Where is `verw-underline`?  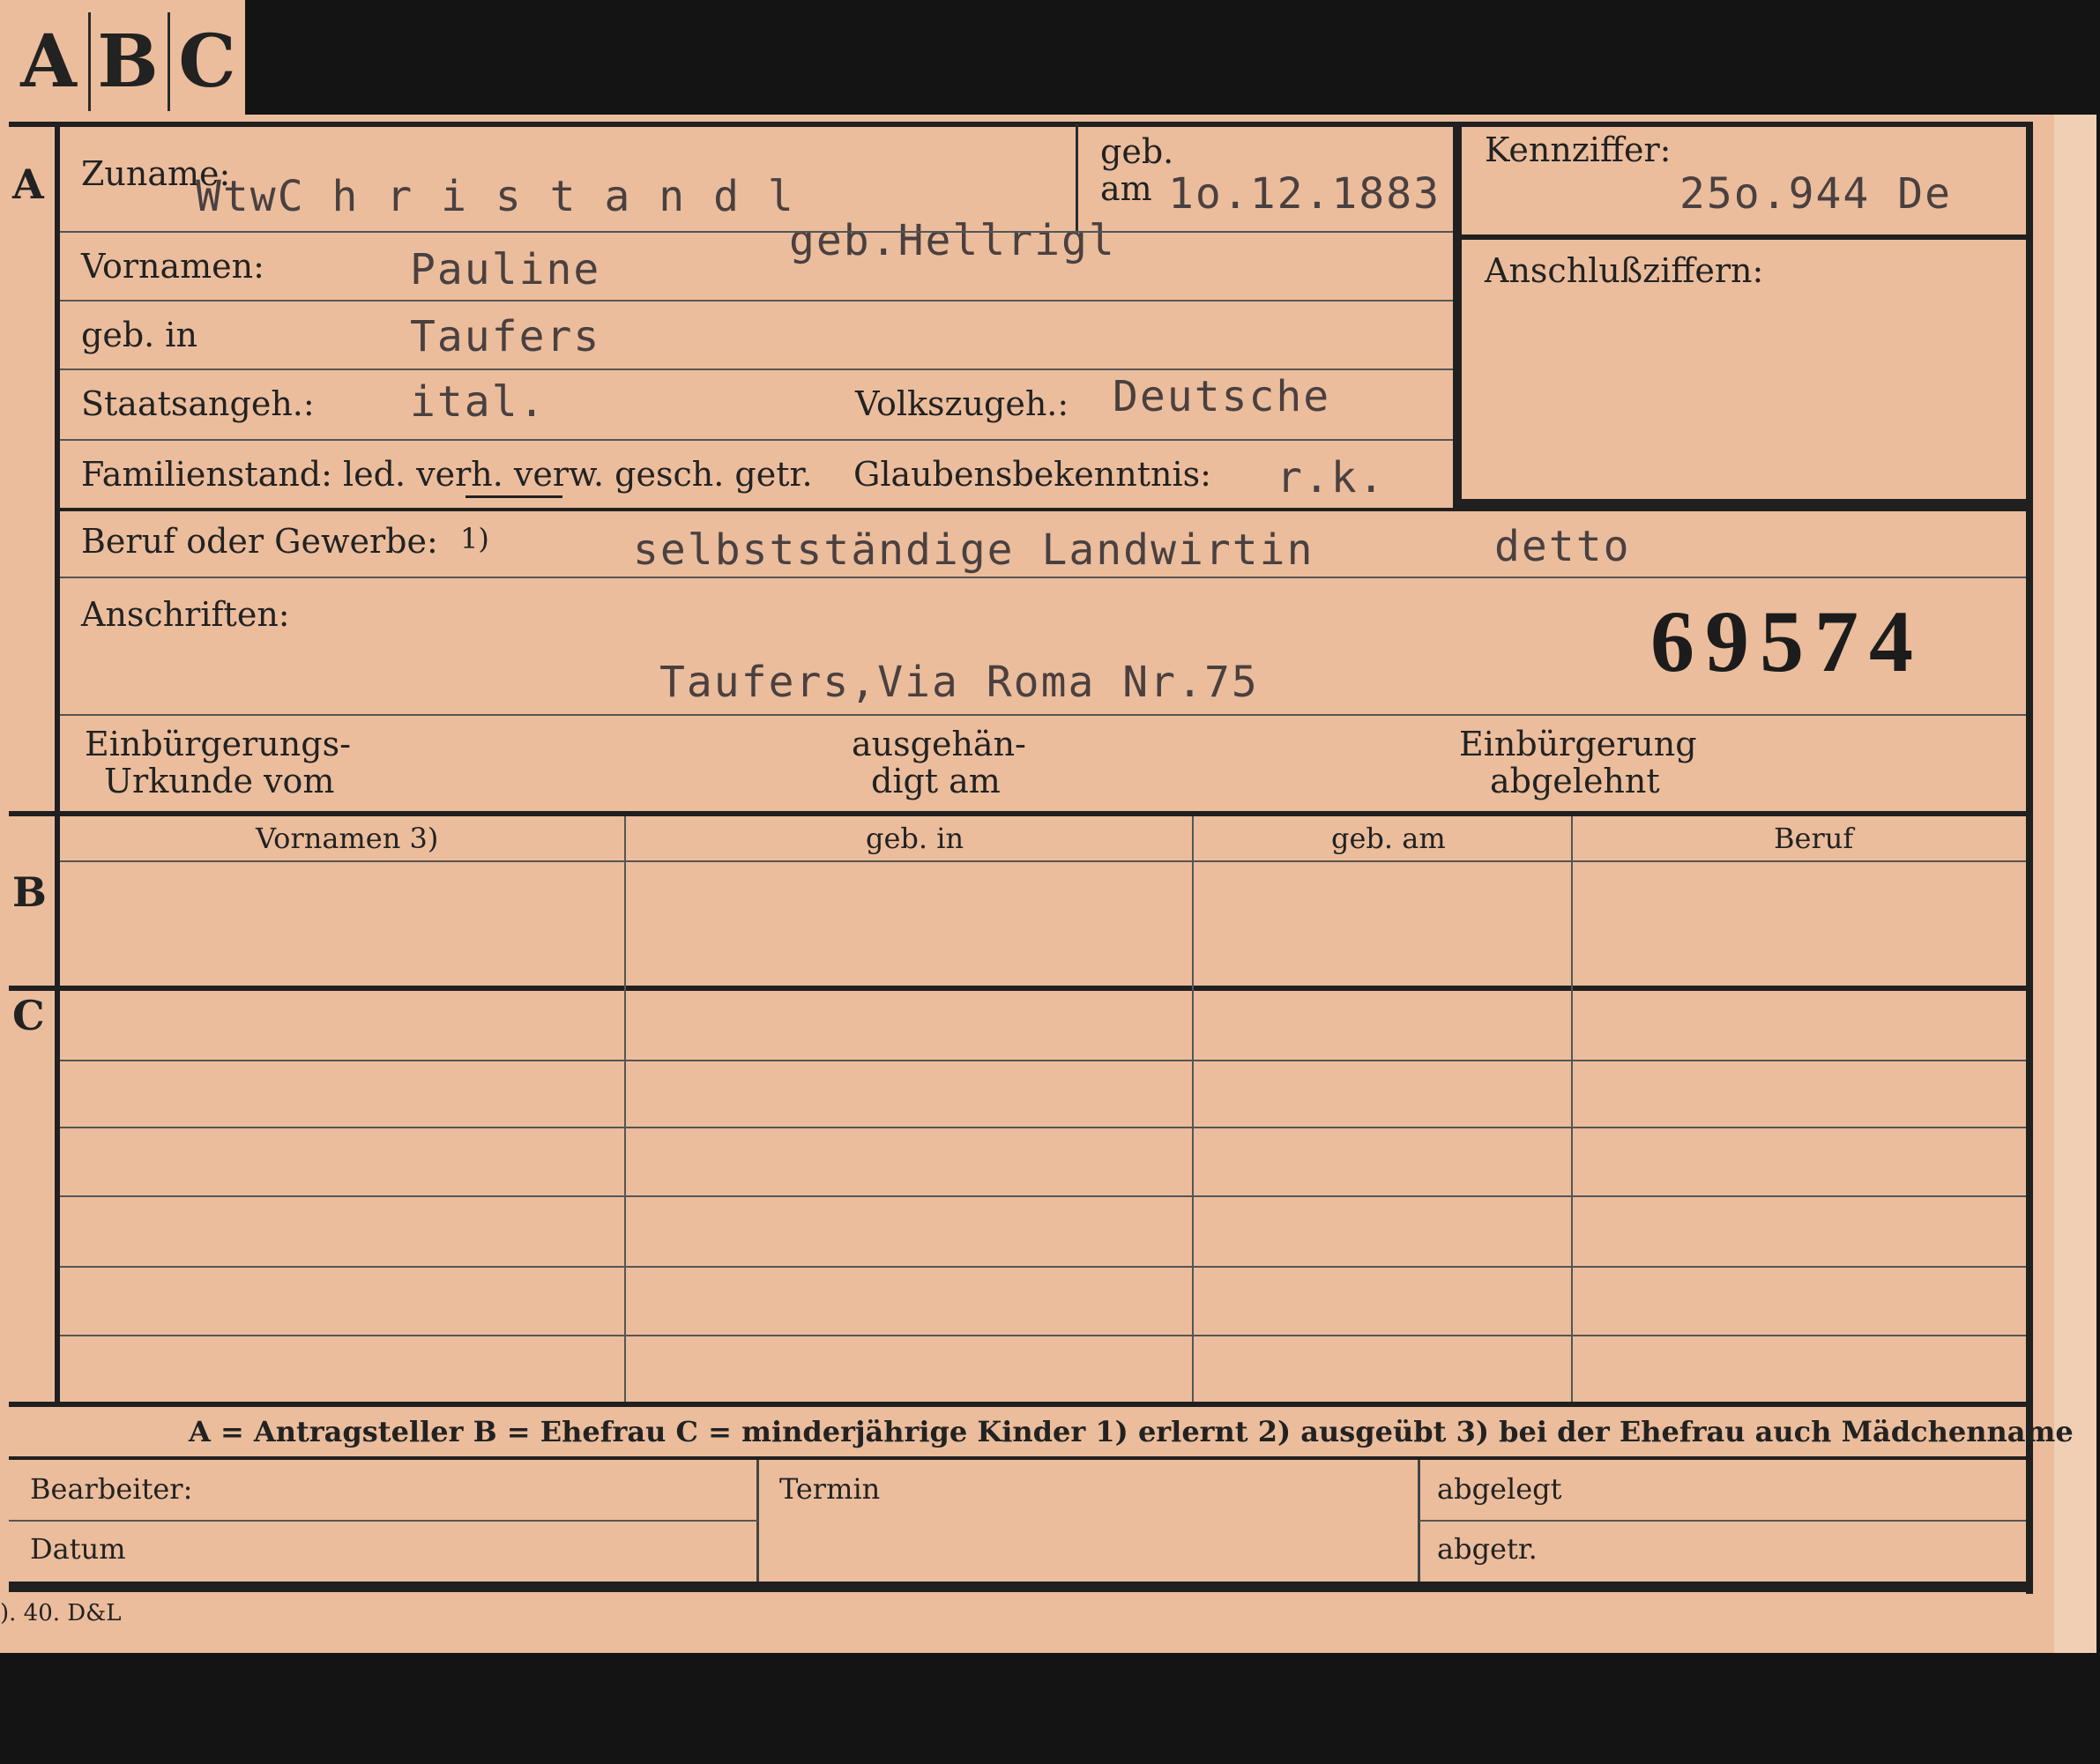 verw-underline is located at coordinates (513, 497).